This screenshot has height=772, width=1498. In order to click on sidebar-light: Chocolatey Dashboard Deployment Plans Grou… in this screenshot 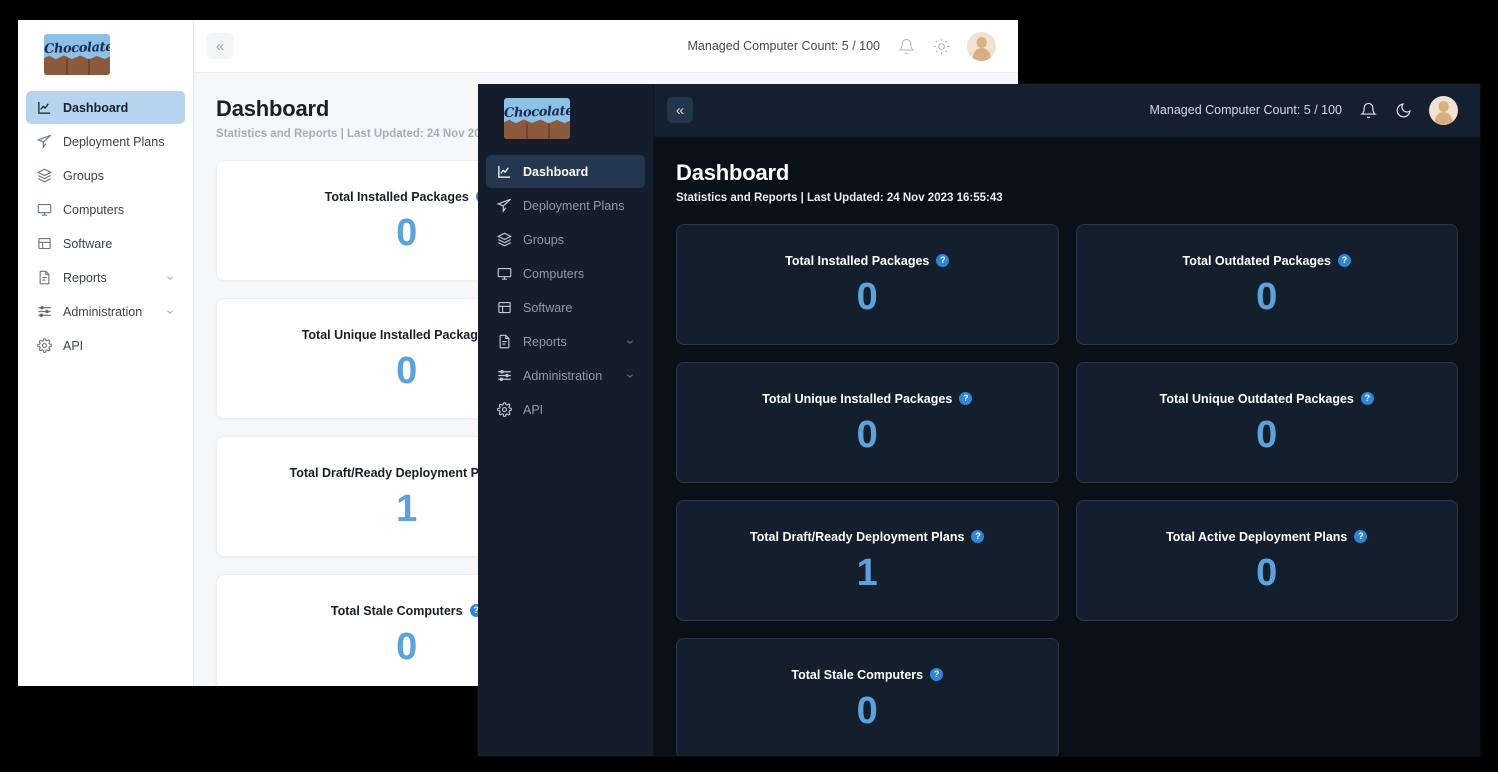, I will do `click(106, 353)`.